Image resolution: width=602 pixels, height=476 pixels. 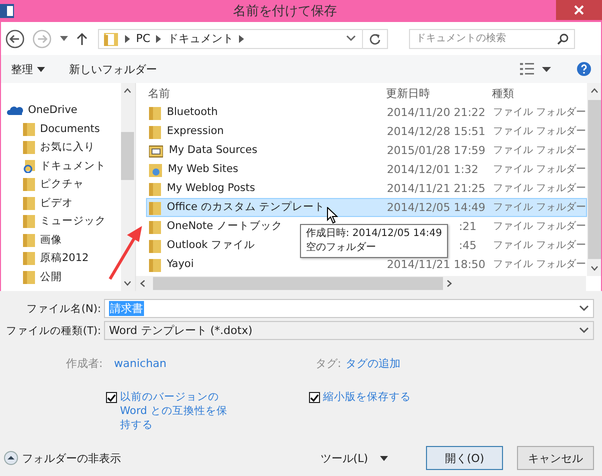 I want to click on arrow-drawing, so click(x=126, y=253).